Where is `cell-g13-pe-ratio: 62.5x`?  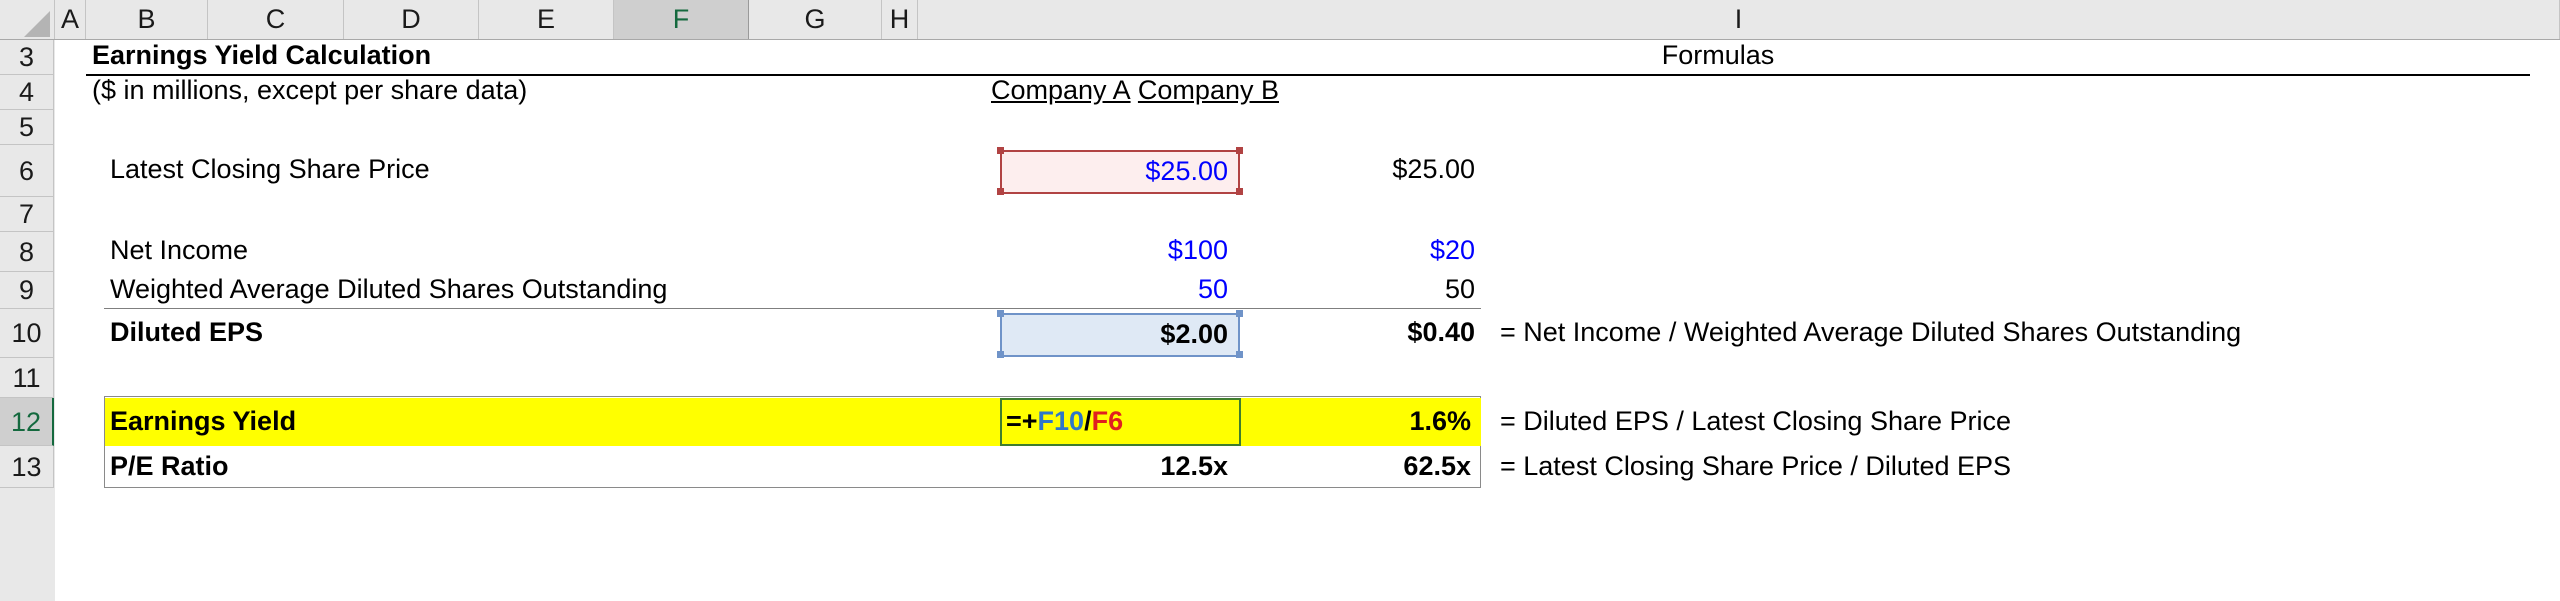 cell-g13-pe-ratio: 62.5x is located at coordinates (1363, 467).